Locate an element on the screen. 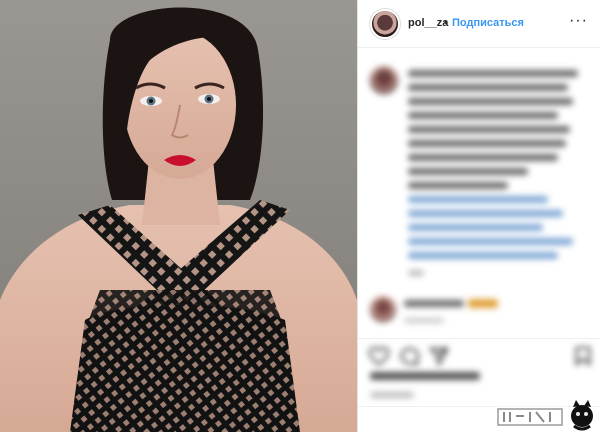  bookmark-icon is located at coordinates (583, 356).